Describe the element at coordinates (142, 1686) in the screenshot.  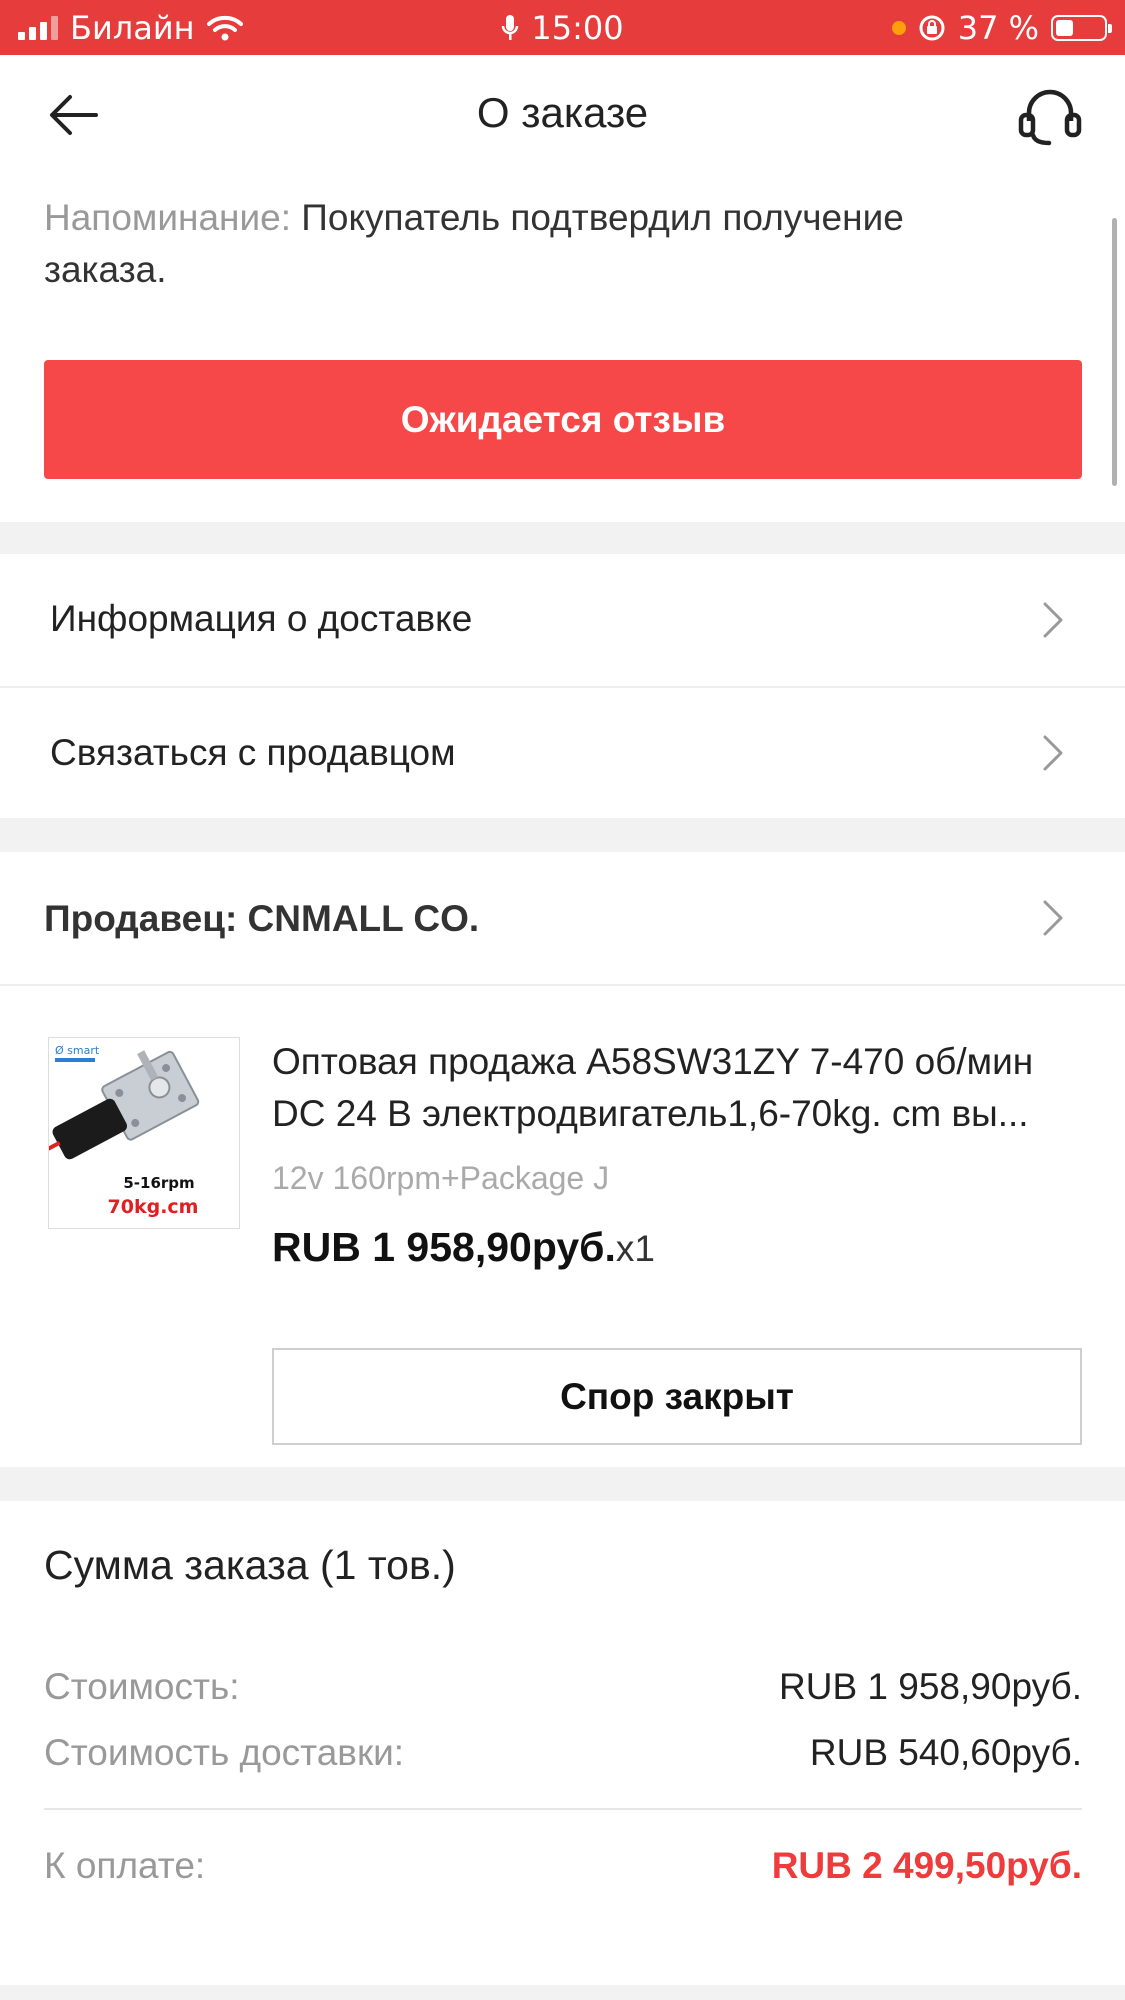
I see `cost-label: Стоимость:` at that location.